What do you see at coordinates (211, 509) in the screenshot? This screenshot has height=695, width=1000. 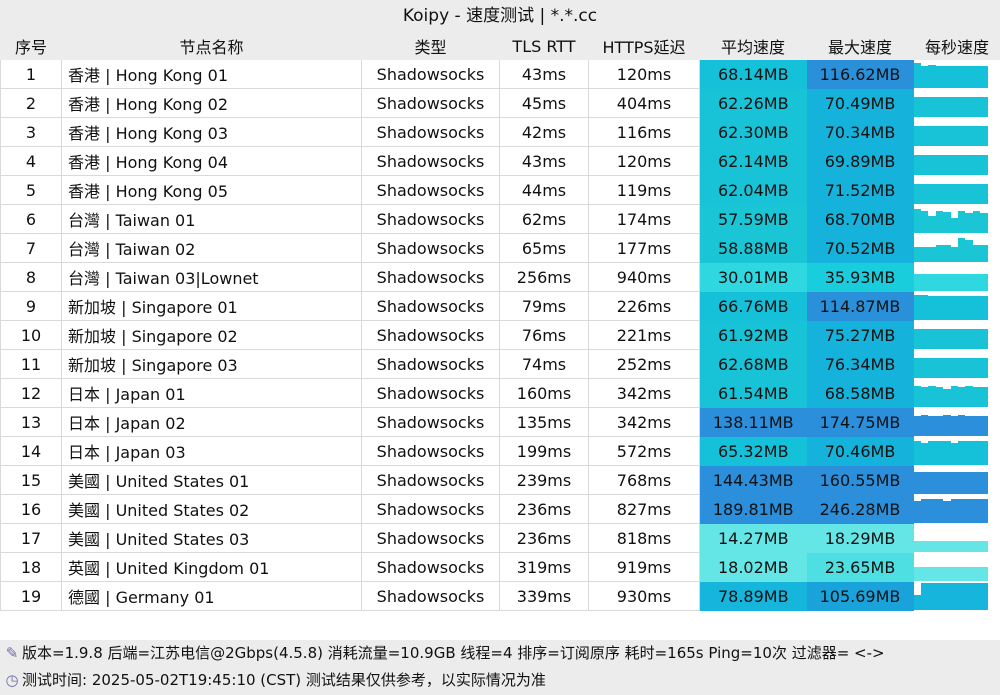 I see `node-name: 美國 | United States 02` at bounding box center [211, 509].